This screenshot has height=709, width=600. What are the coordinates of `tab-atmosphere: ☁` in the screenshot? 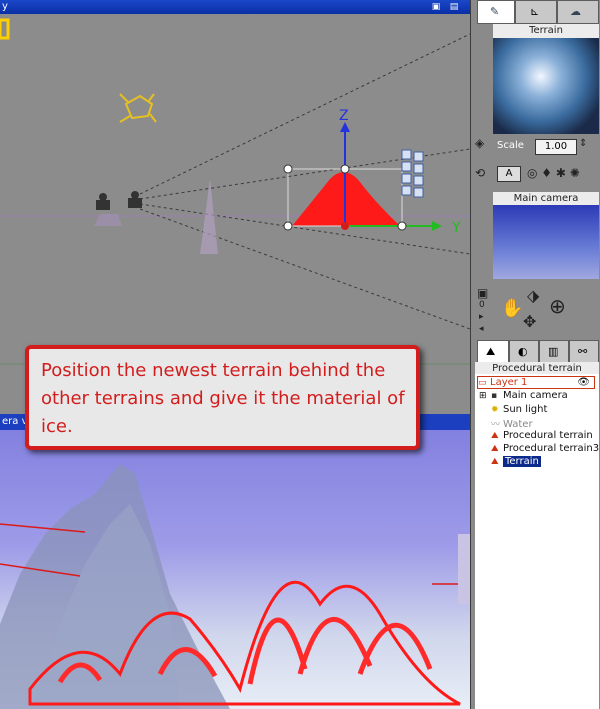 It's located at (578, 12).